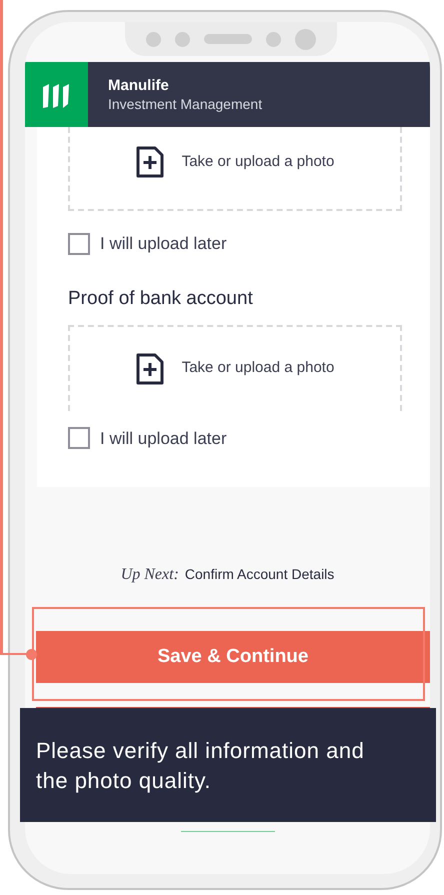 The image size is (444, 895). Describe the element at coordinates (149, 575) in the screenshot. I see `up-next-label: Up Next:` at that location.